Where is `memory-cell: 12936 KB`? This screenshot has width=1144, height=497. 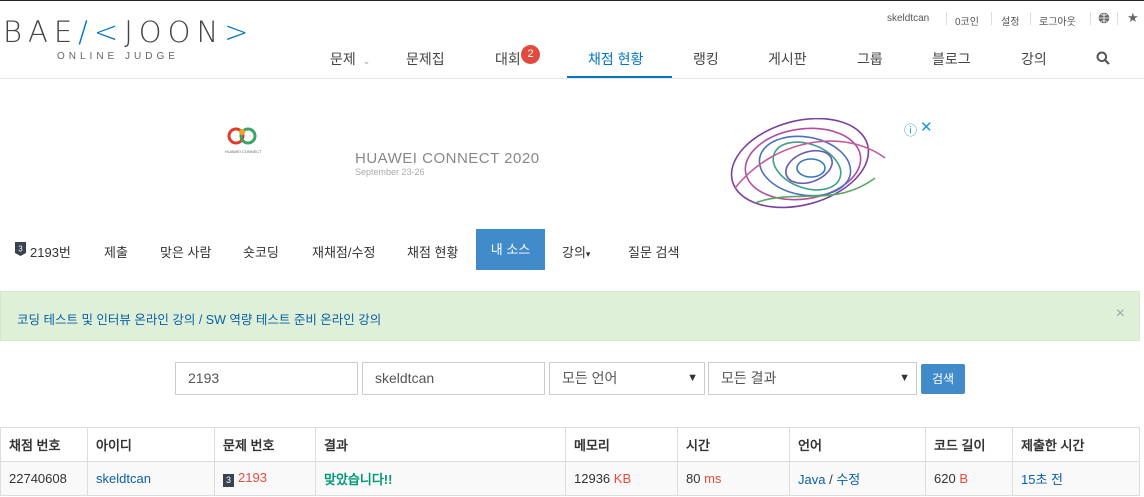 memory-cell: 12936 KB is located at coordinates (621, 478).